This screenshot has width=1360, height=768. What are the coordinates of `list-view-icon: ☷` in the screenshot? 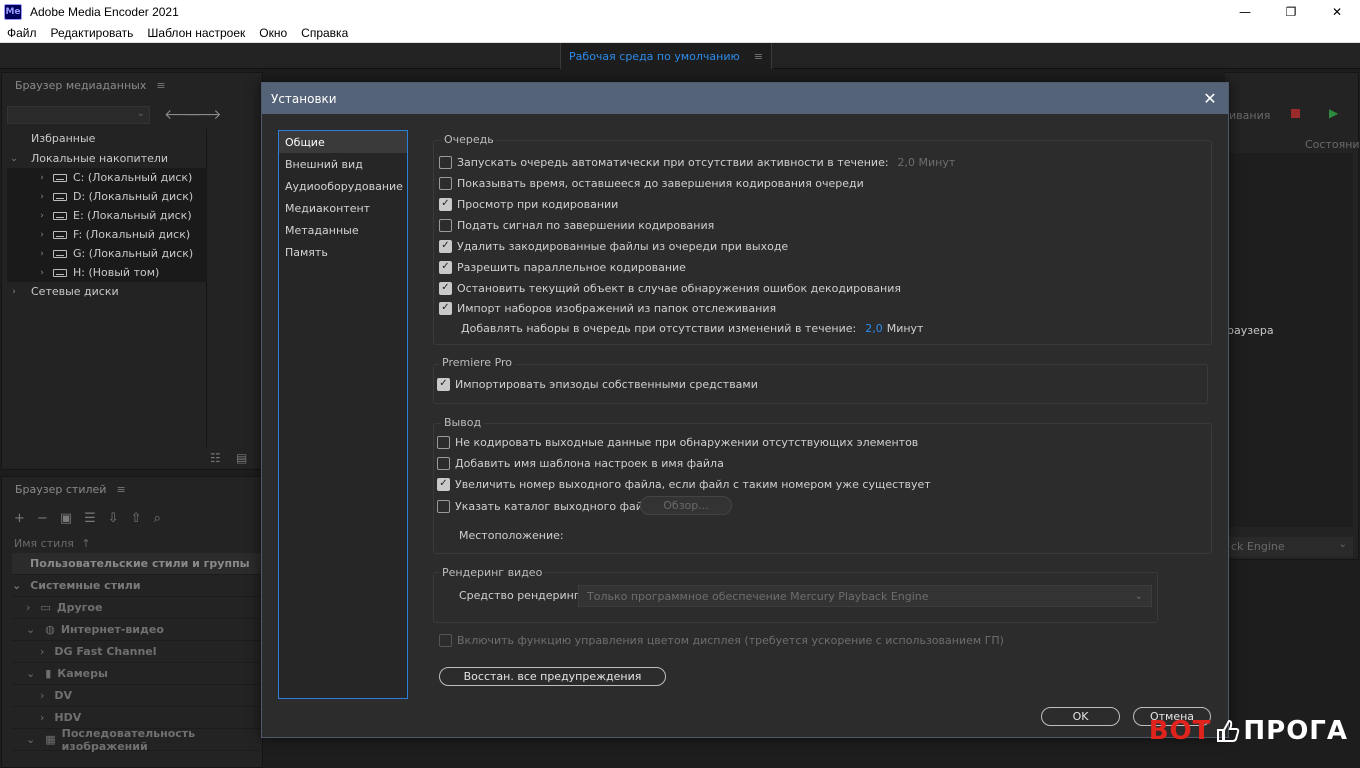 It's located at (215, 458).